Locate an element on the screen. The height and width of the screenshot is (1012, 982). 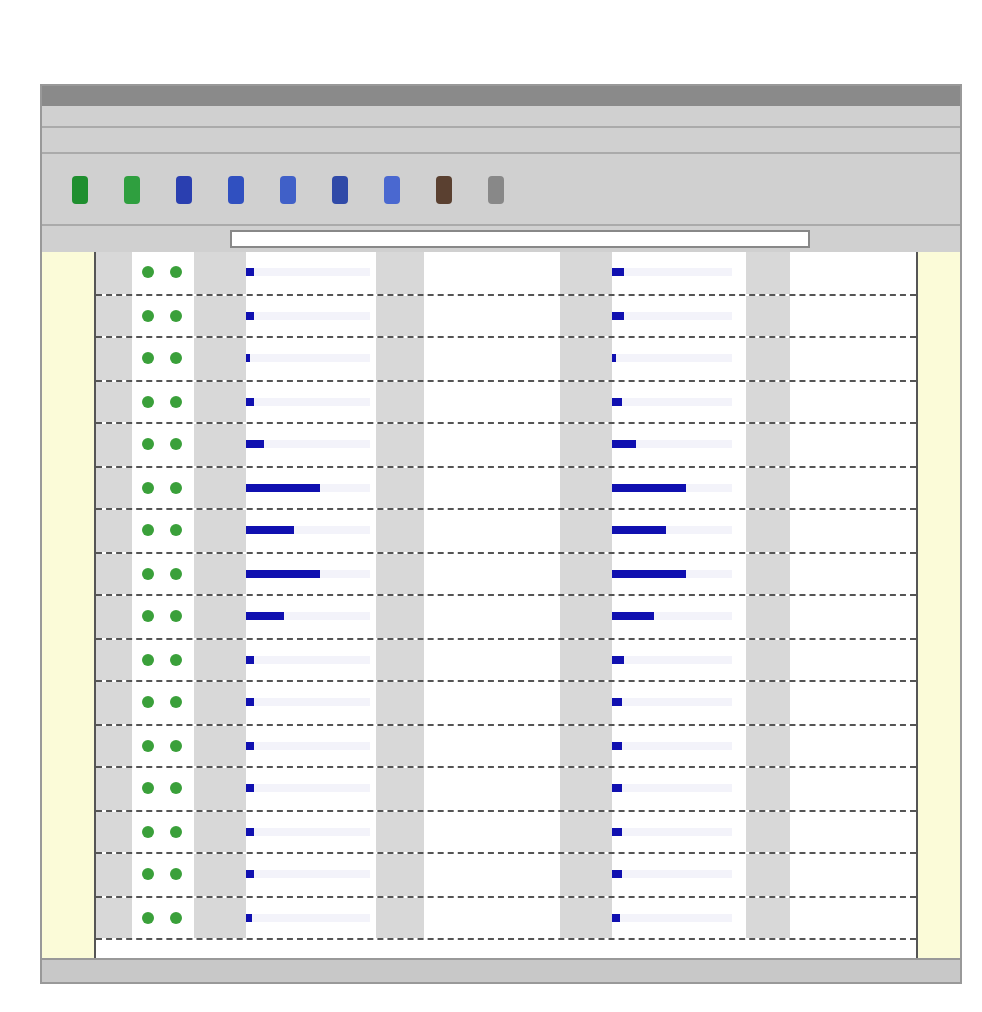
address-field is located at coordinates (520, 239).